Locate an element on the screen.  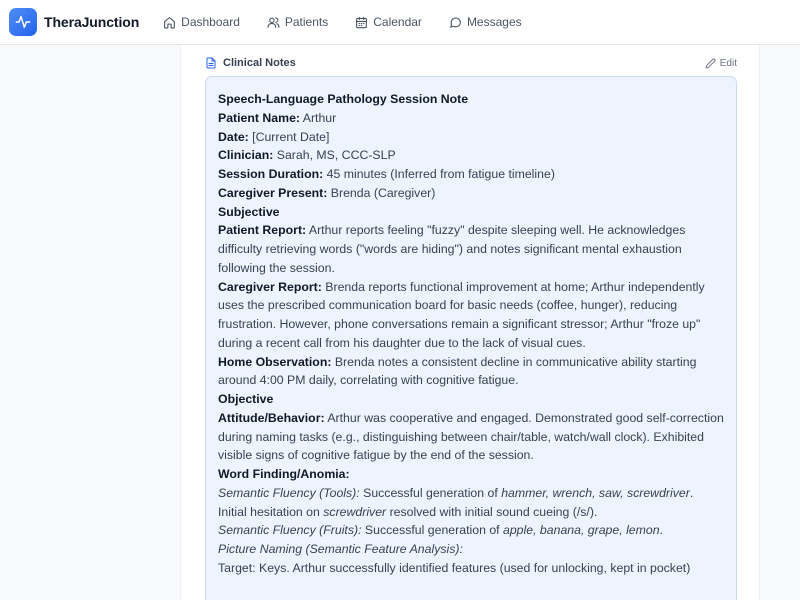
note-subjective-heading: Subjective is located at coordinates (249, 211).